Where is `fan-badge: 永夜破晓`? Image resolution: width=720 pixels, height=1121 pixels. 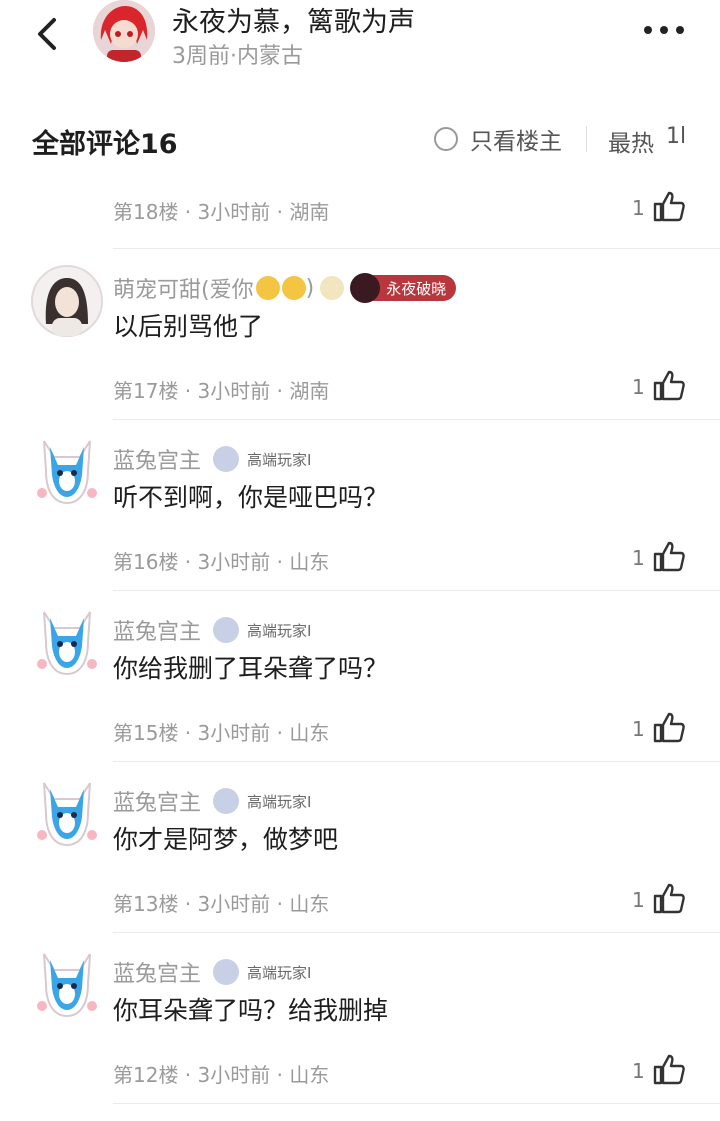
fan-badge: 永夜破晓 is located at coordinates (403, 288).